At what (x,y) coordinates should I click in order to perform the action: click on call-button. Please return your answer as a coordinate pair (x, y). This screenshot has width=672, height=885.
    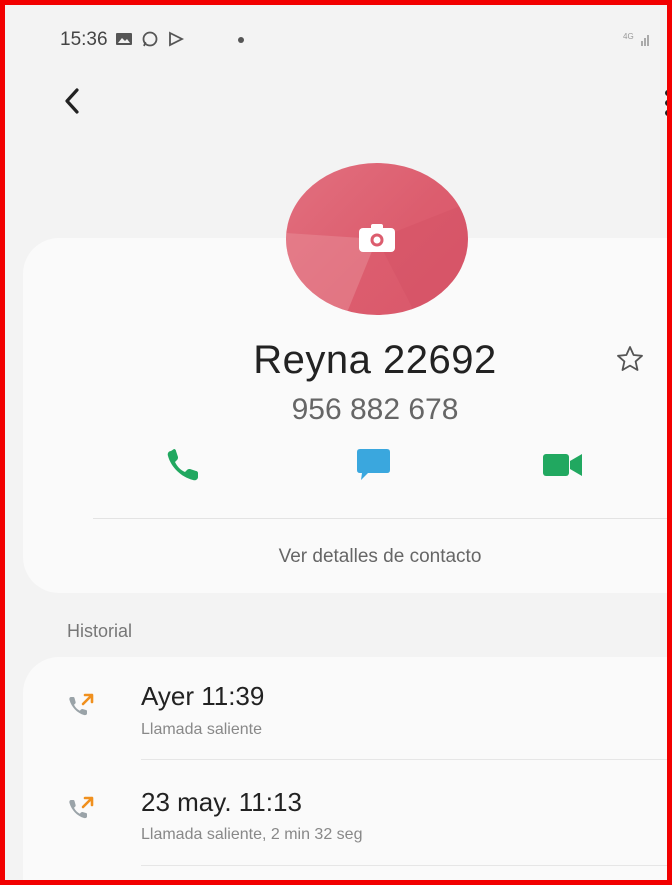
    Looking at the image, I should click on (185, 465).